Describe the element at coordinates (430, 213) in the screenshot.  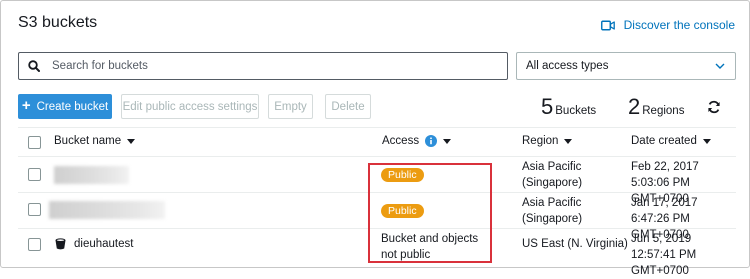
I see `access-highlight-box` at that location.